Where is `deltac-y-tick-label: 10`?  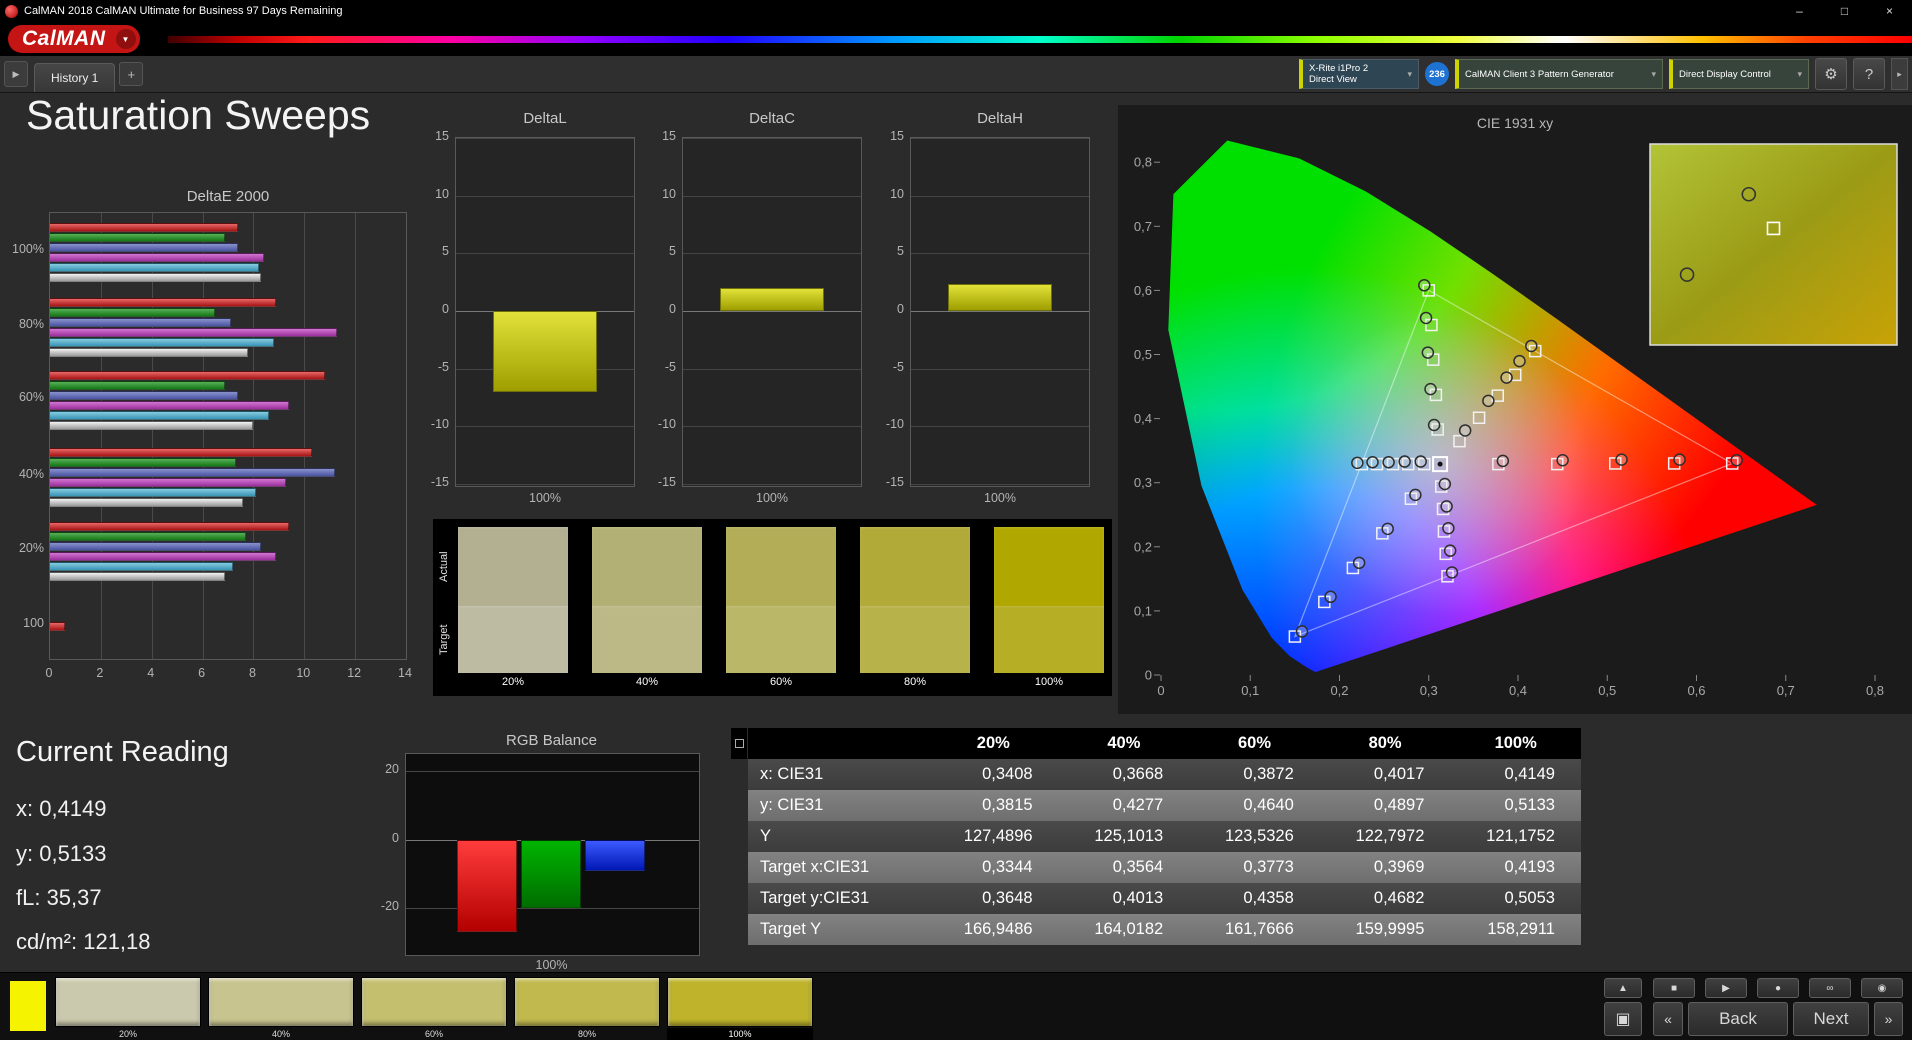
deltac-y-tick-label: 10 is located at coordinates (669, 193).